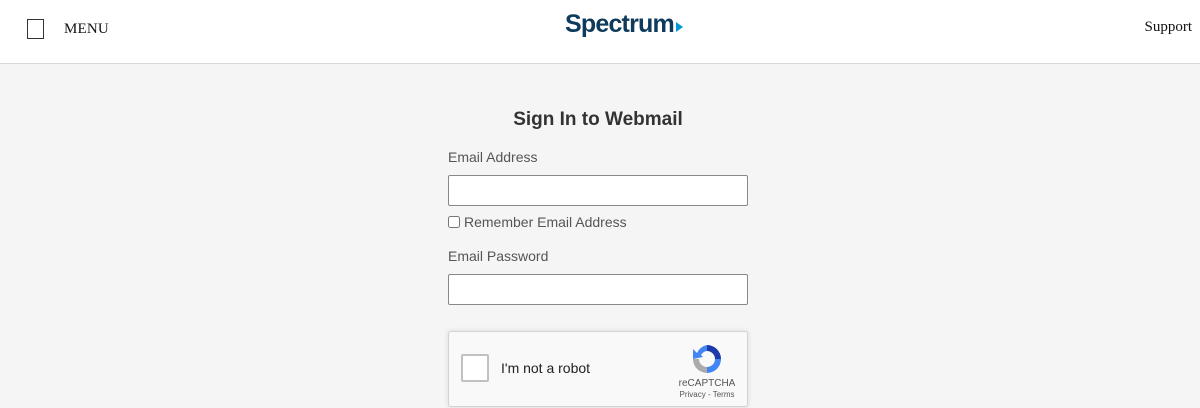 The image size is (1200, 408). I want to click on recaptcha-label: I'm not a robot, so click(546, 368).